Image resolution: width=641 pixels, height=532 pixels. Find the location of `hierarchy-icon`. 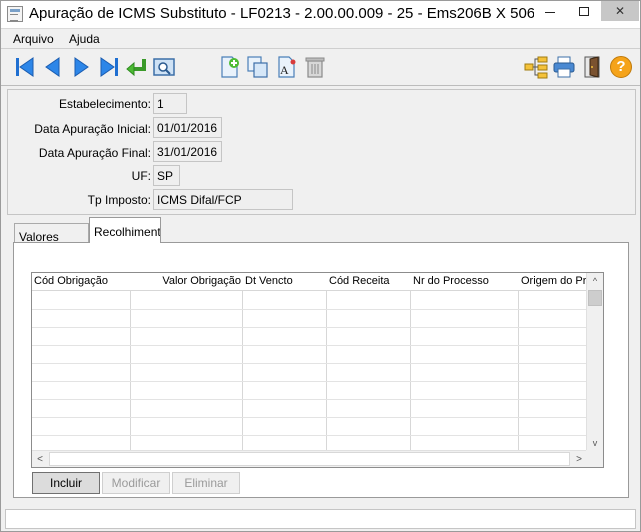

hierarchy-icon is located at coordinates (536, 67).